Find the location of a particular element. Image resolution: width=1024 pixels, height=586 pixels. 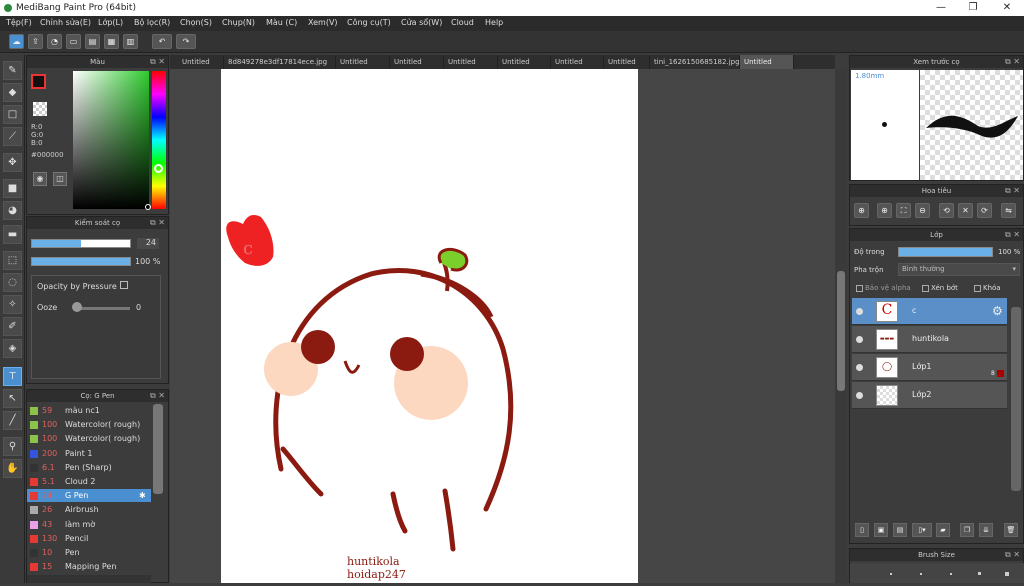

brush-list-item: 100 Watercolor( rough) is located at coordinates (89, 438).